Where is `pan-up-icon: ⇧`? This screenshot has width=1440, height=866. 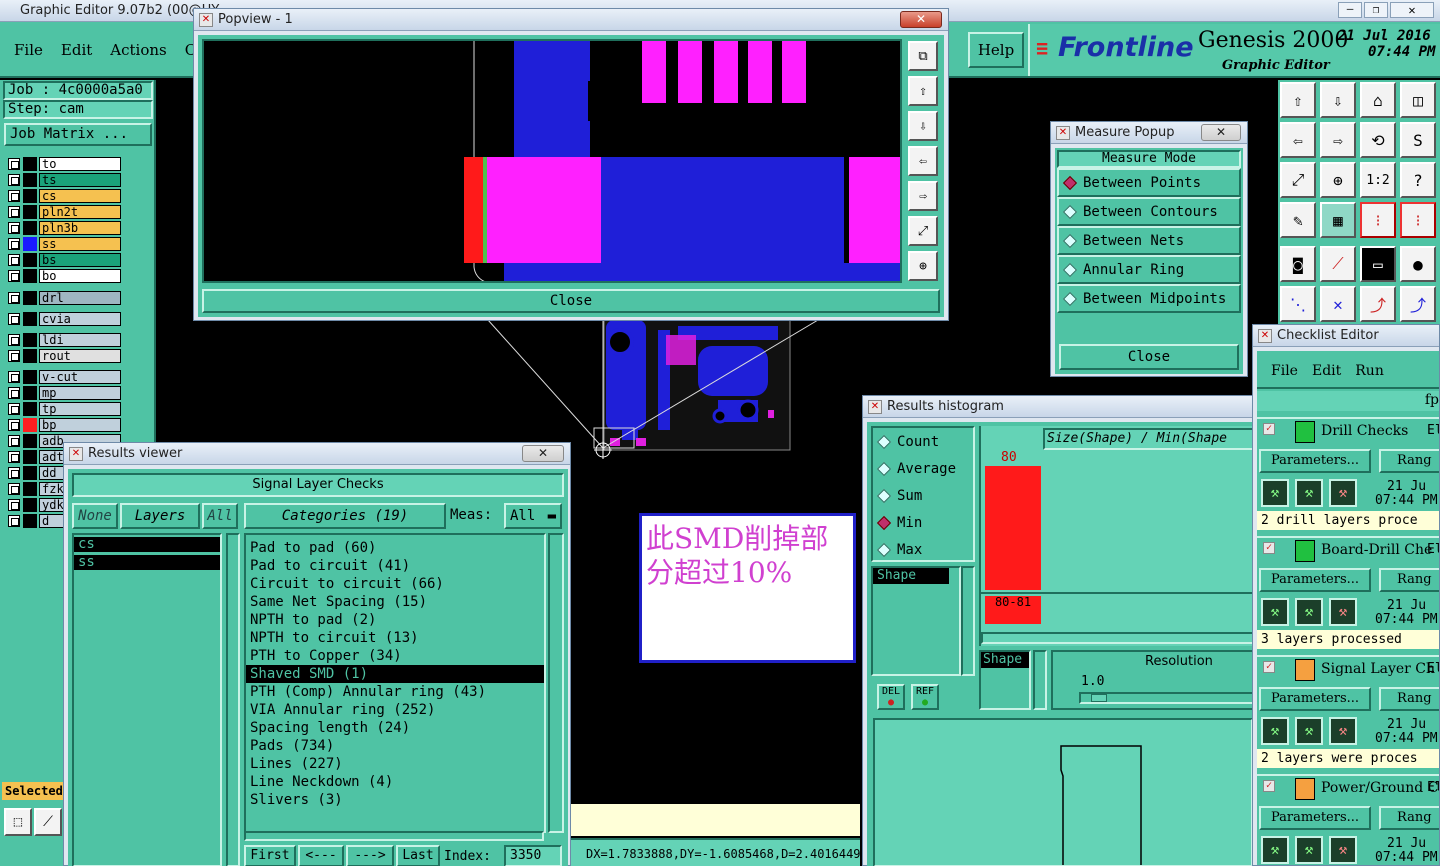 pan-up-icon: ⇧ is located at coordinates (1298, 100).